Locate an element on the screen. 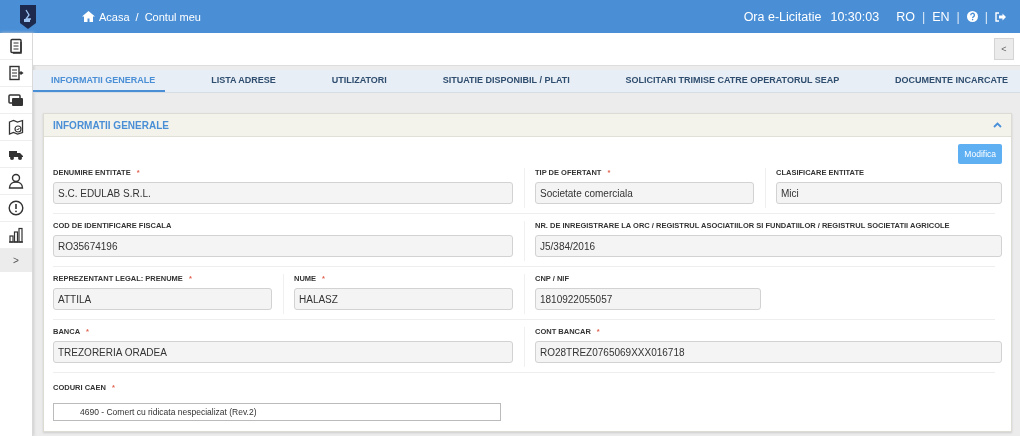 This screenshot has height=436, width=1020. text-field: J5/384/2016 is located at coordinates (768, 246).